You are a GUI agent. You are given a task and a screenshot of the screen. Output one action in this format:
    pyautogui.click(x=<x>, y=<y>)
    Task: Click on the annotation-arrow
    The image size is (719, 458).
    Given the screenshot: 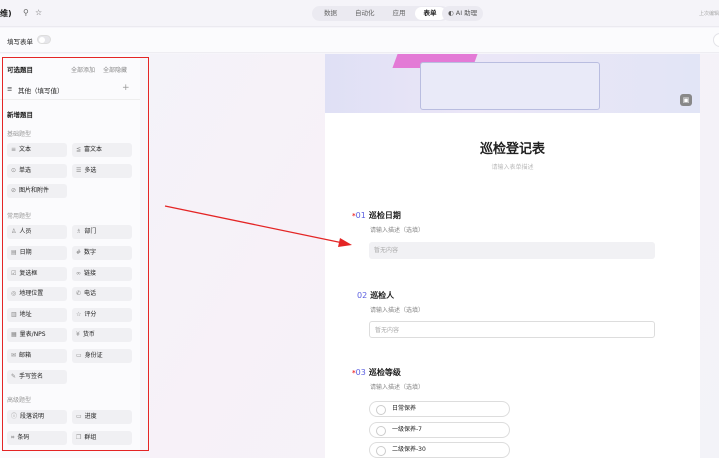 What is the action you would take?
    pyautogui.click(x=258, y=226)
    